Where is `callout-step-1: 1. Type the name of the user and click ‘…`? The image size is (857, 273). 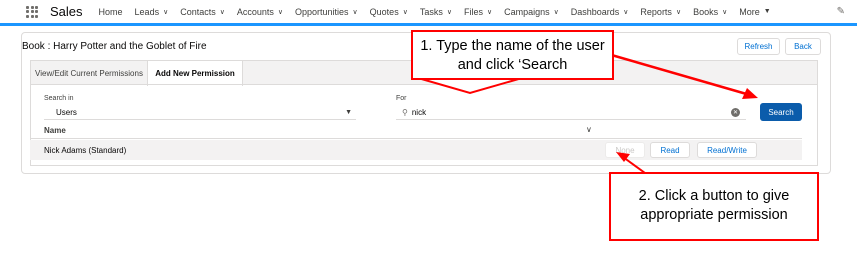 callout-step-1: 1. Type the name of the user and click ‘… is located at coordinates (512, 55).